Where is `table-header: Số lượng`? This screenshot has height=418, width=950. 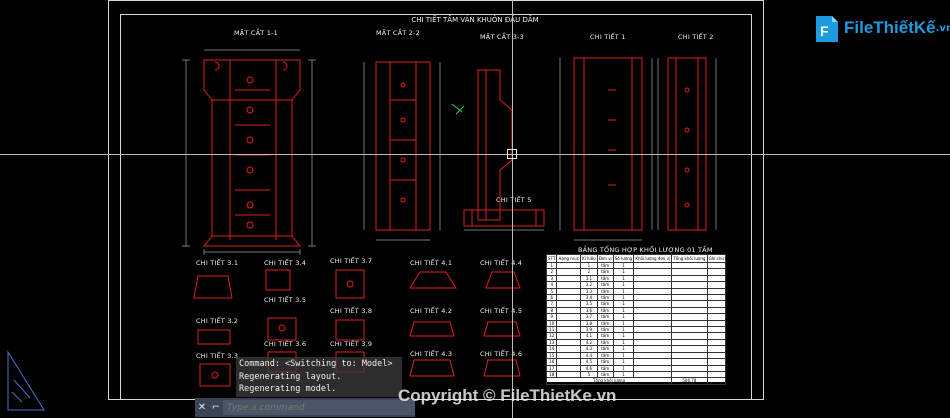 table-header: Số lượng is located at coordinates (623, 258).